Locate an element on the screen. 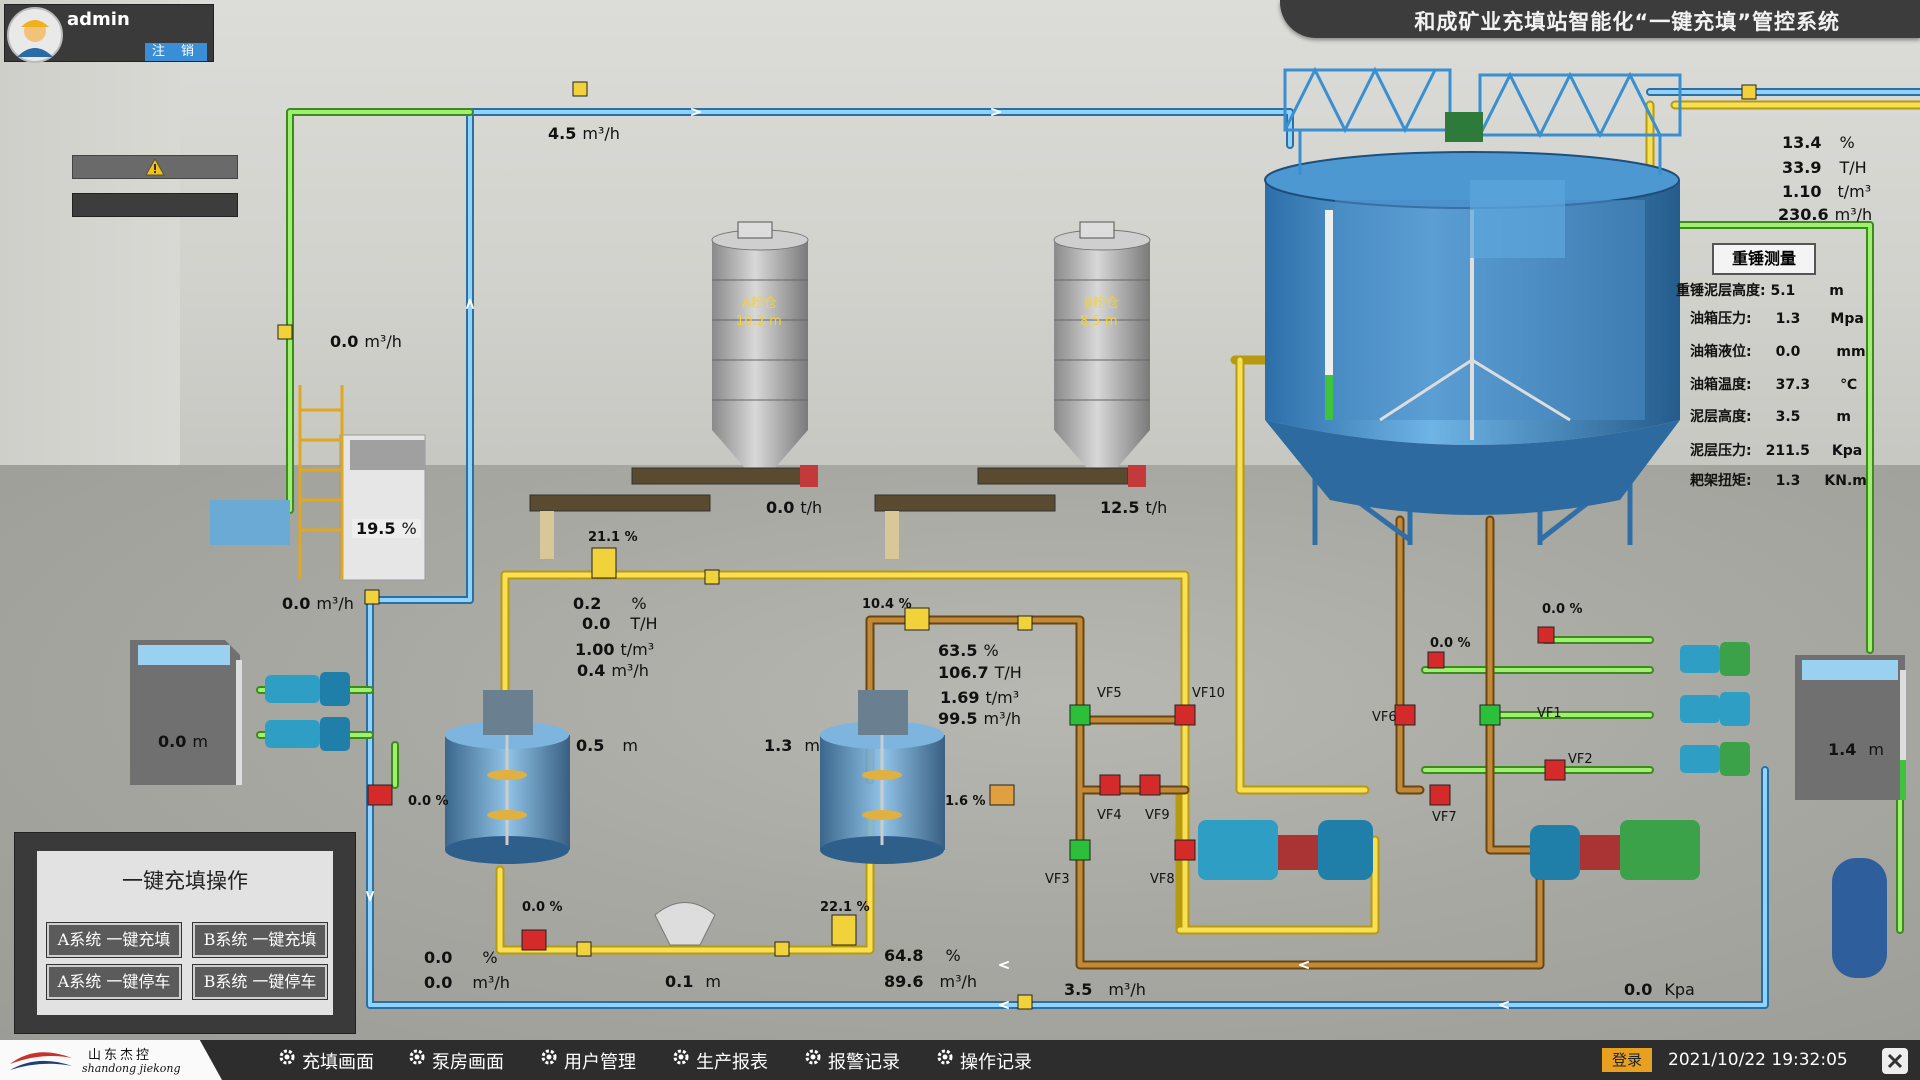 The image size is (1920, 1080). nav-pump-screen: 泵房画面 is located at coordinates (456, 1061).